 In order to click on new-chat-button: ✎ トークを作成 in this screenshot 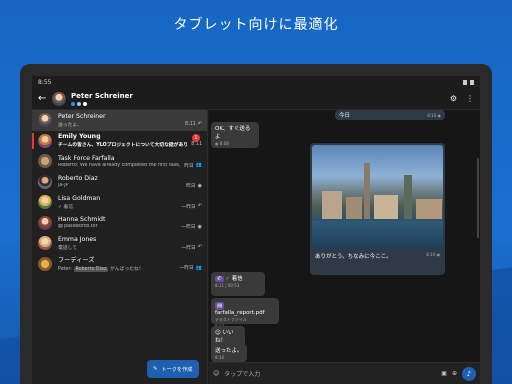, I will do `click(173, 369)`.